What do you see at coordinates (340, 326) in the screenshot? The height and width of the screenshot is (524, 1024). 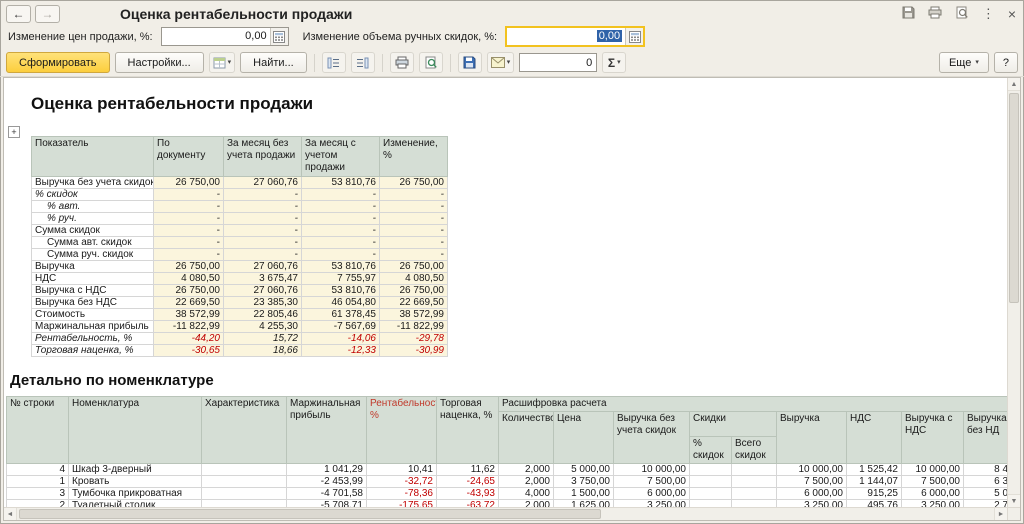 I see `summary-cell: -7 567,69` at bounding box center [340, 326].